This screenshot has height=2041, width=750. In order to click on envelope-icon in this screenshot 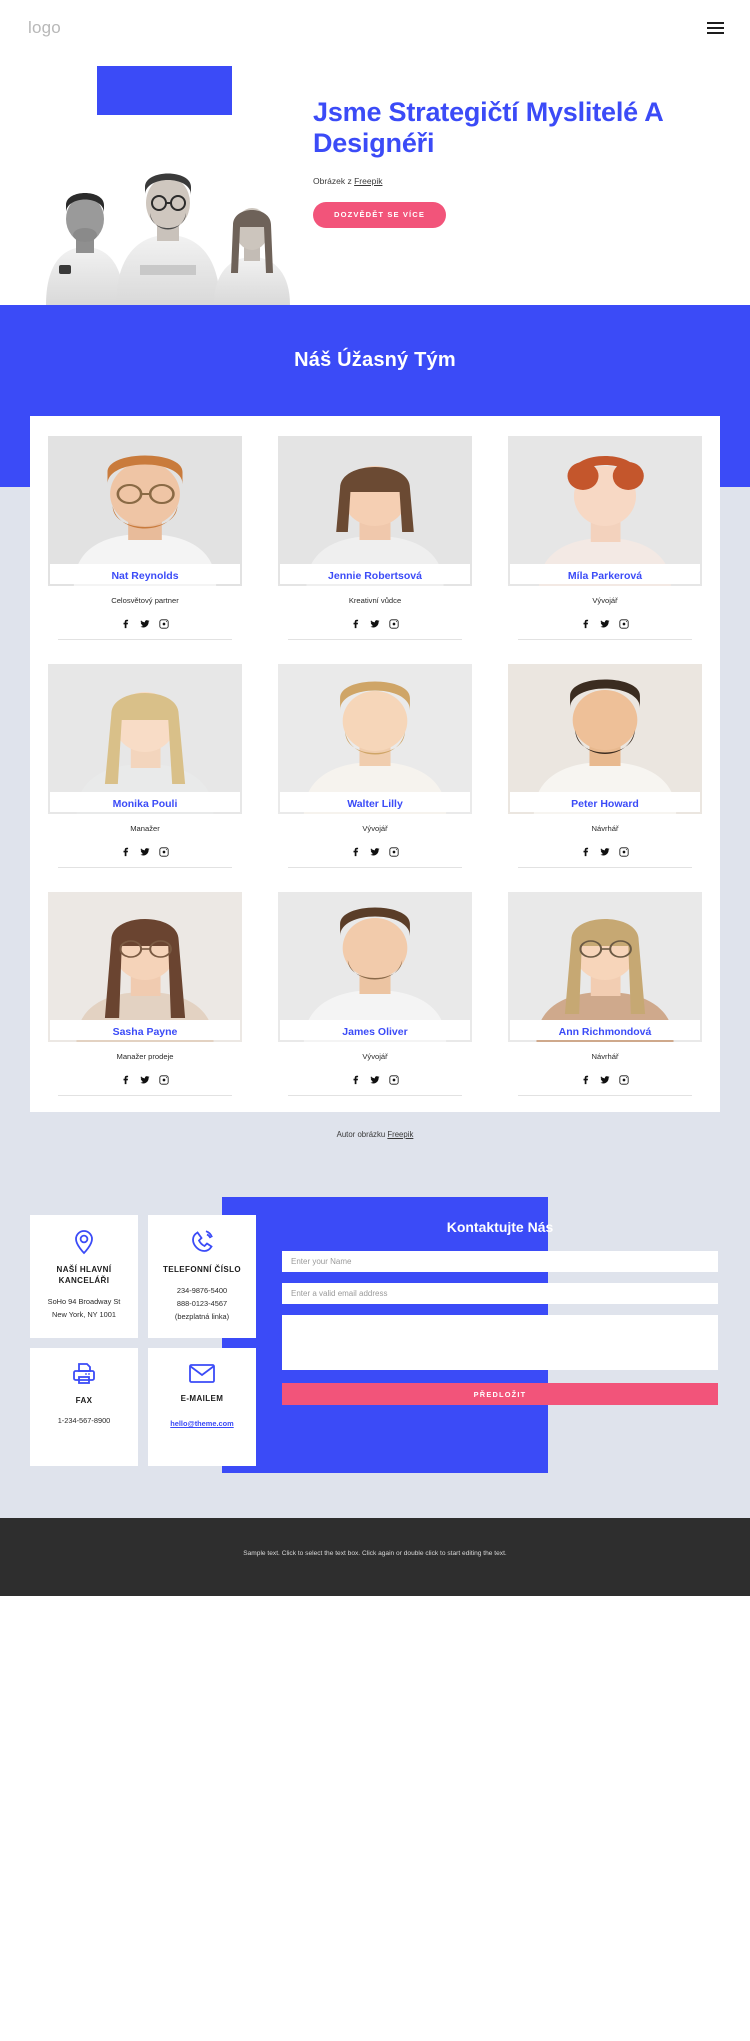, I will do `click(202, 1373)`.